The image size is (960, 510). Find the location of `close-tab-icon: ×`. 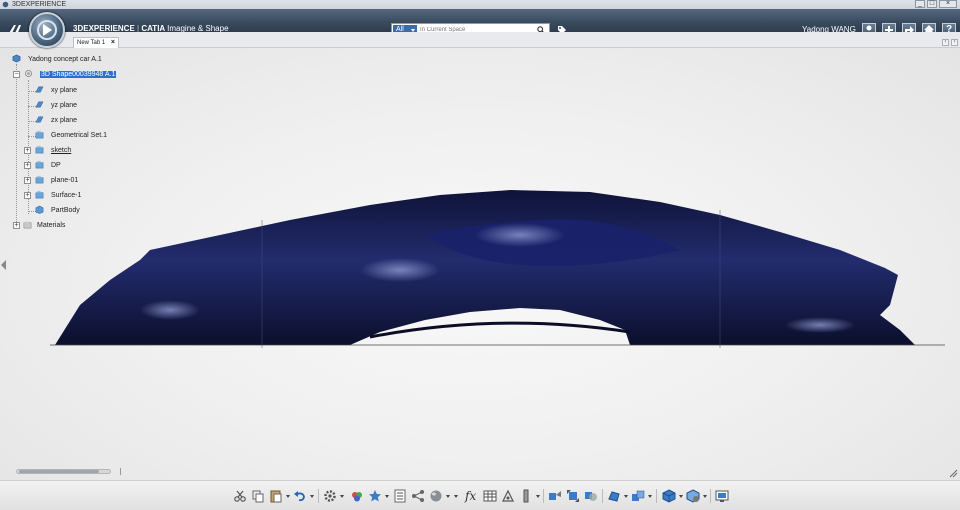

close-tab-icon: × is located at coordinates (113, 43).